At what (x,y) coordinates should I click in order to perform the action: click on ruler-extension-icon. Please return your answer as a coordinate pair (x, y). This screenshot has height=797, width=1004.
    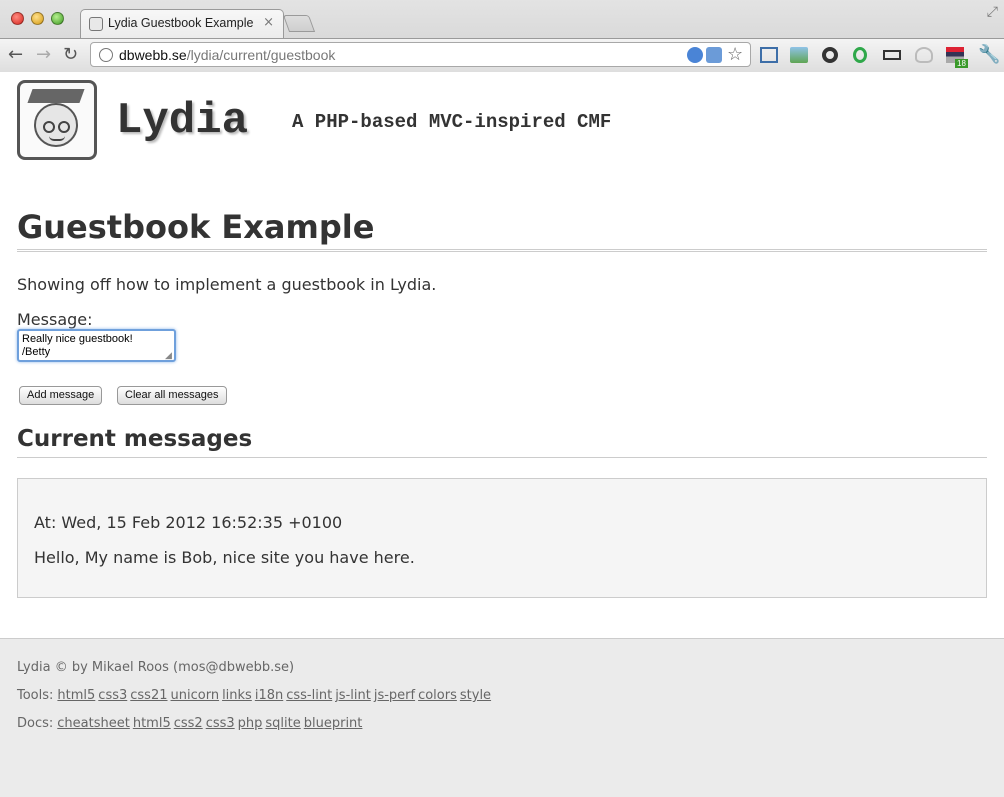
    Looking at the image, I should click on (892, 55).